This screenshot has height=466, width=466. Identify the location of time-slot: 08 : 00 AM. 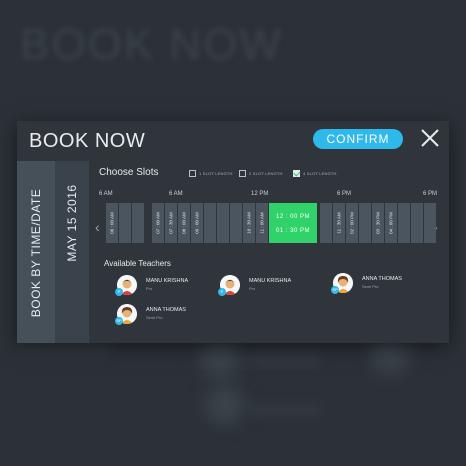
(184, 223).